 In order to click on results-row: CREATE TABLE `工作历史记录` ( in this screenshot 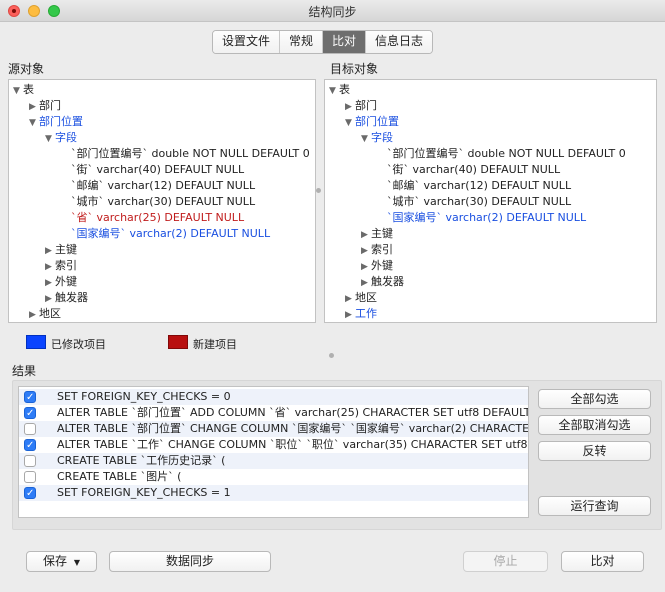, I will do `click(273, 461)`.